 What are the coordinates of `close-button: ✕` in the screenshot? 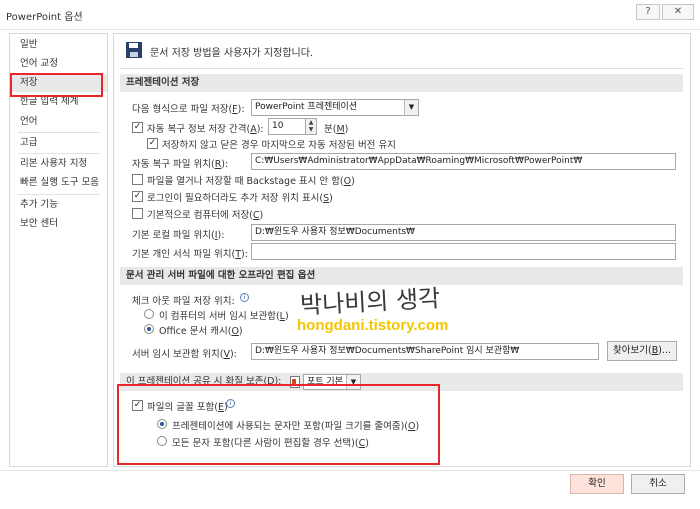 It's located at (678, 12).